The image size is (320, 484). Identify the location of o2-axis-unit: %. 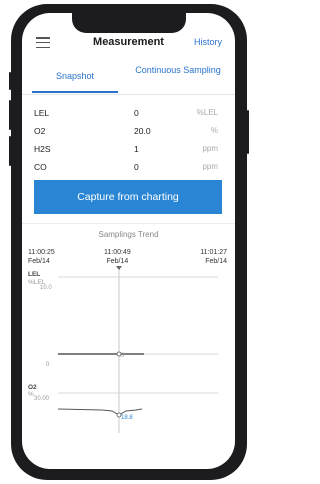
(31, 394).